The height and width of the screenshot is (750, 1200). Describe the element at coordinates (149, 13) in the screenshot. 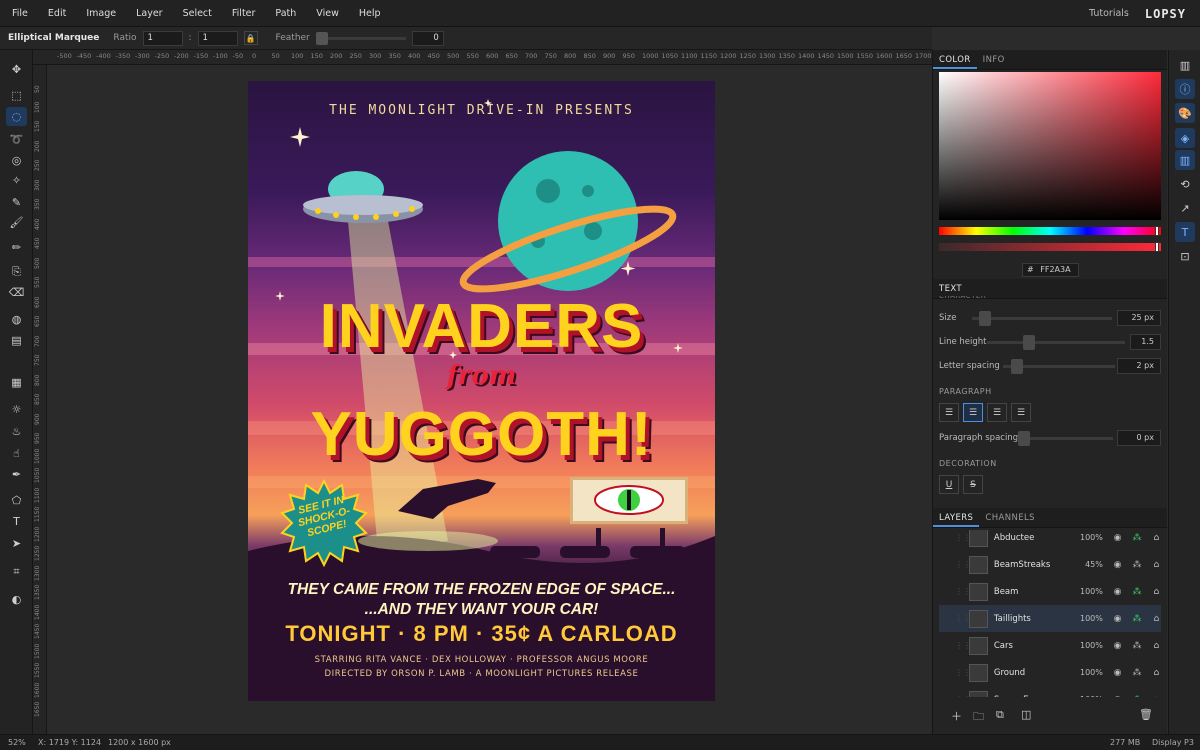

I see `menu-layer: Layer` at that location.